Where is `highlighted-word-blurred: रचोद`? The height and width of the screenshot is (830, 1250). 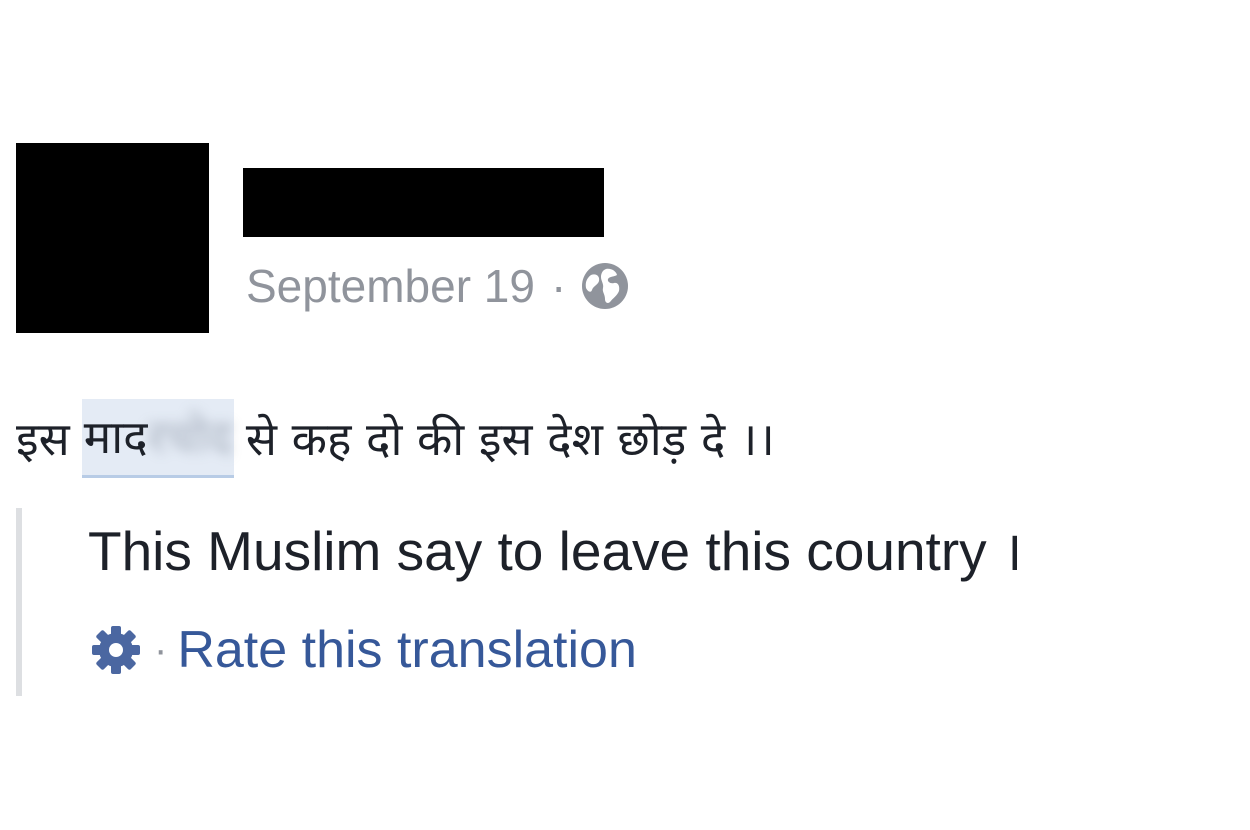
highlighted-word-blurred: रचोद is located at coordinates (189, 436).